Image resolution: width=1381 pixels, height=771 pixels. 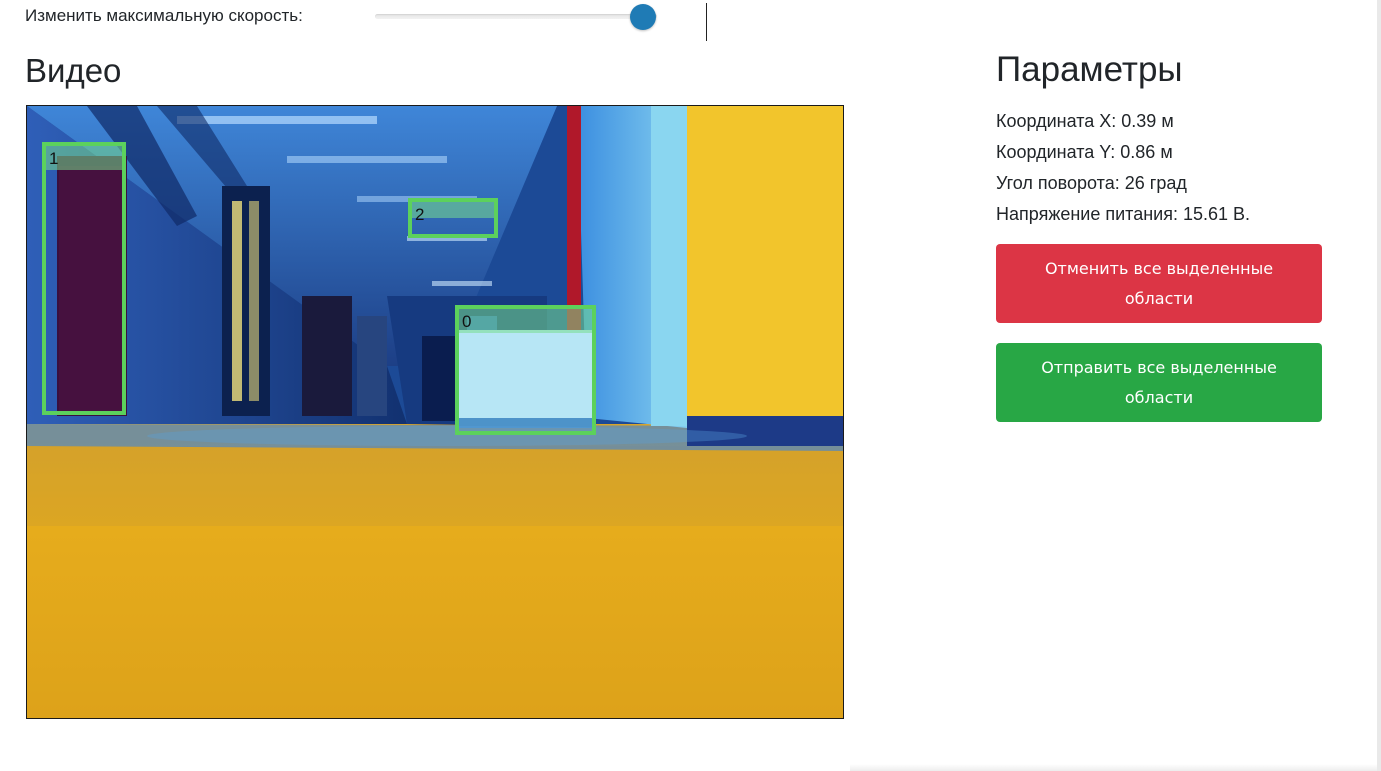 I want to click on selection-region-id: 0, so click(x=467, y=321).